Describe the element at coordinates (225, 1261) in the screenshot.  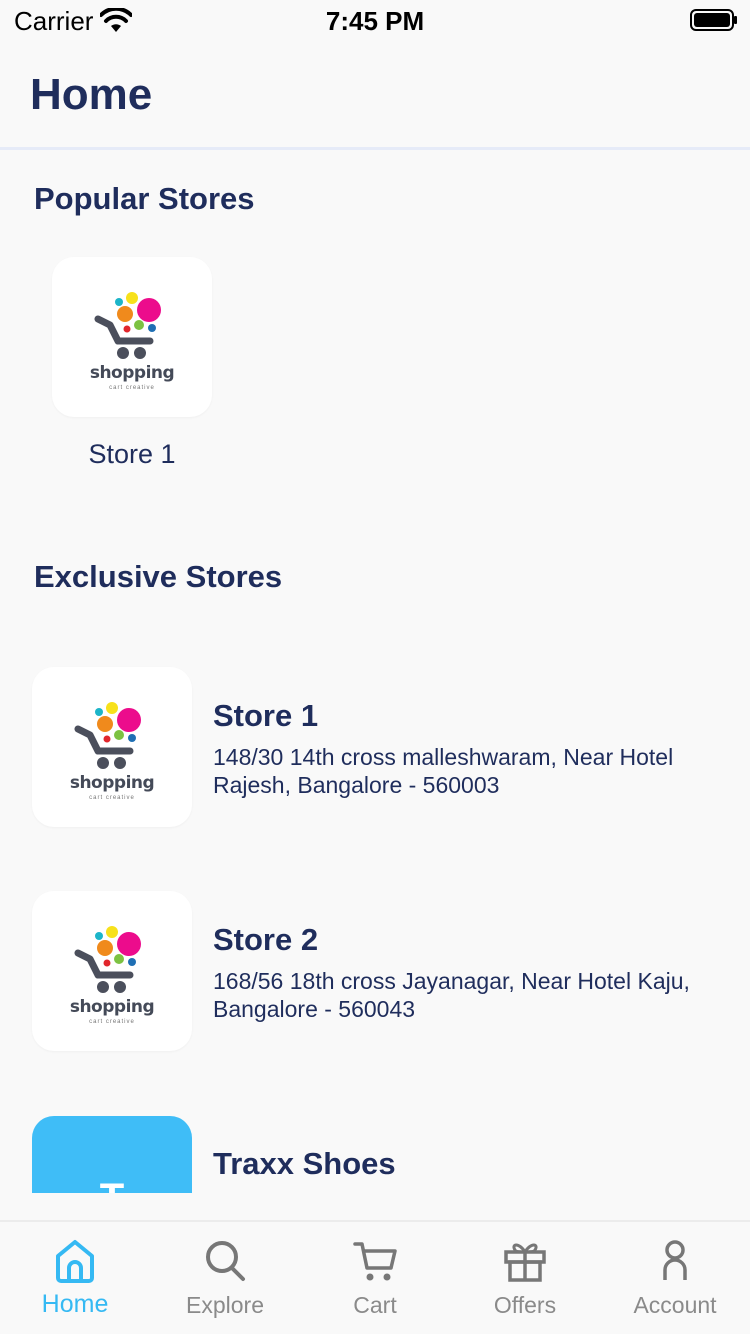
I see `search-icon` at that location.